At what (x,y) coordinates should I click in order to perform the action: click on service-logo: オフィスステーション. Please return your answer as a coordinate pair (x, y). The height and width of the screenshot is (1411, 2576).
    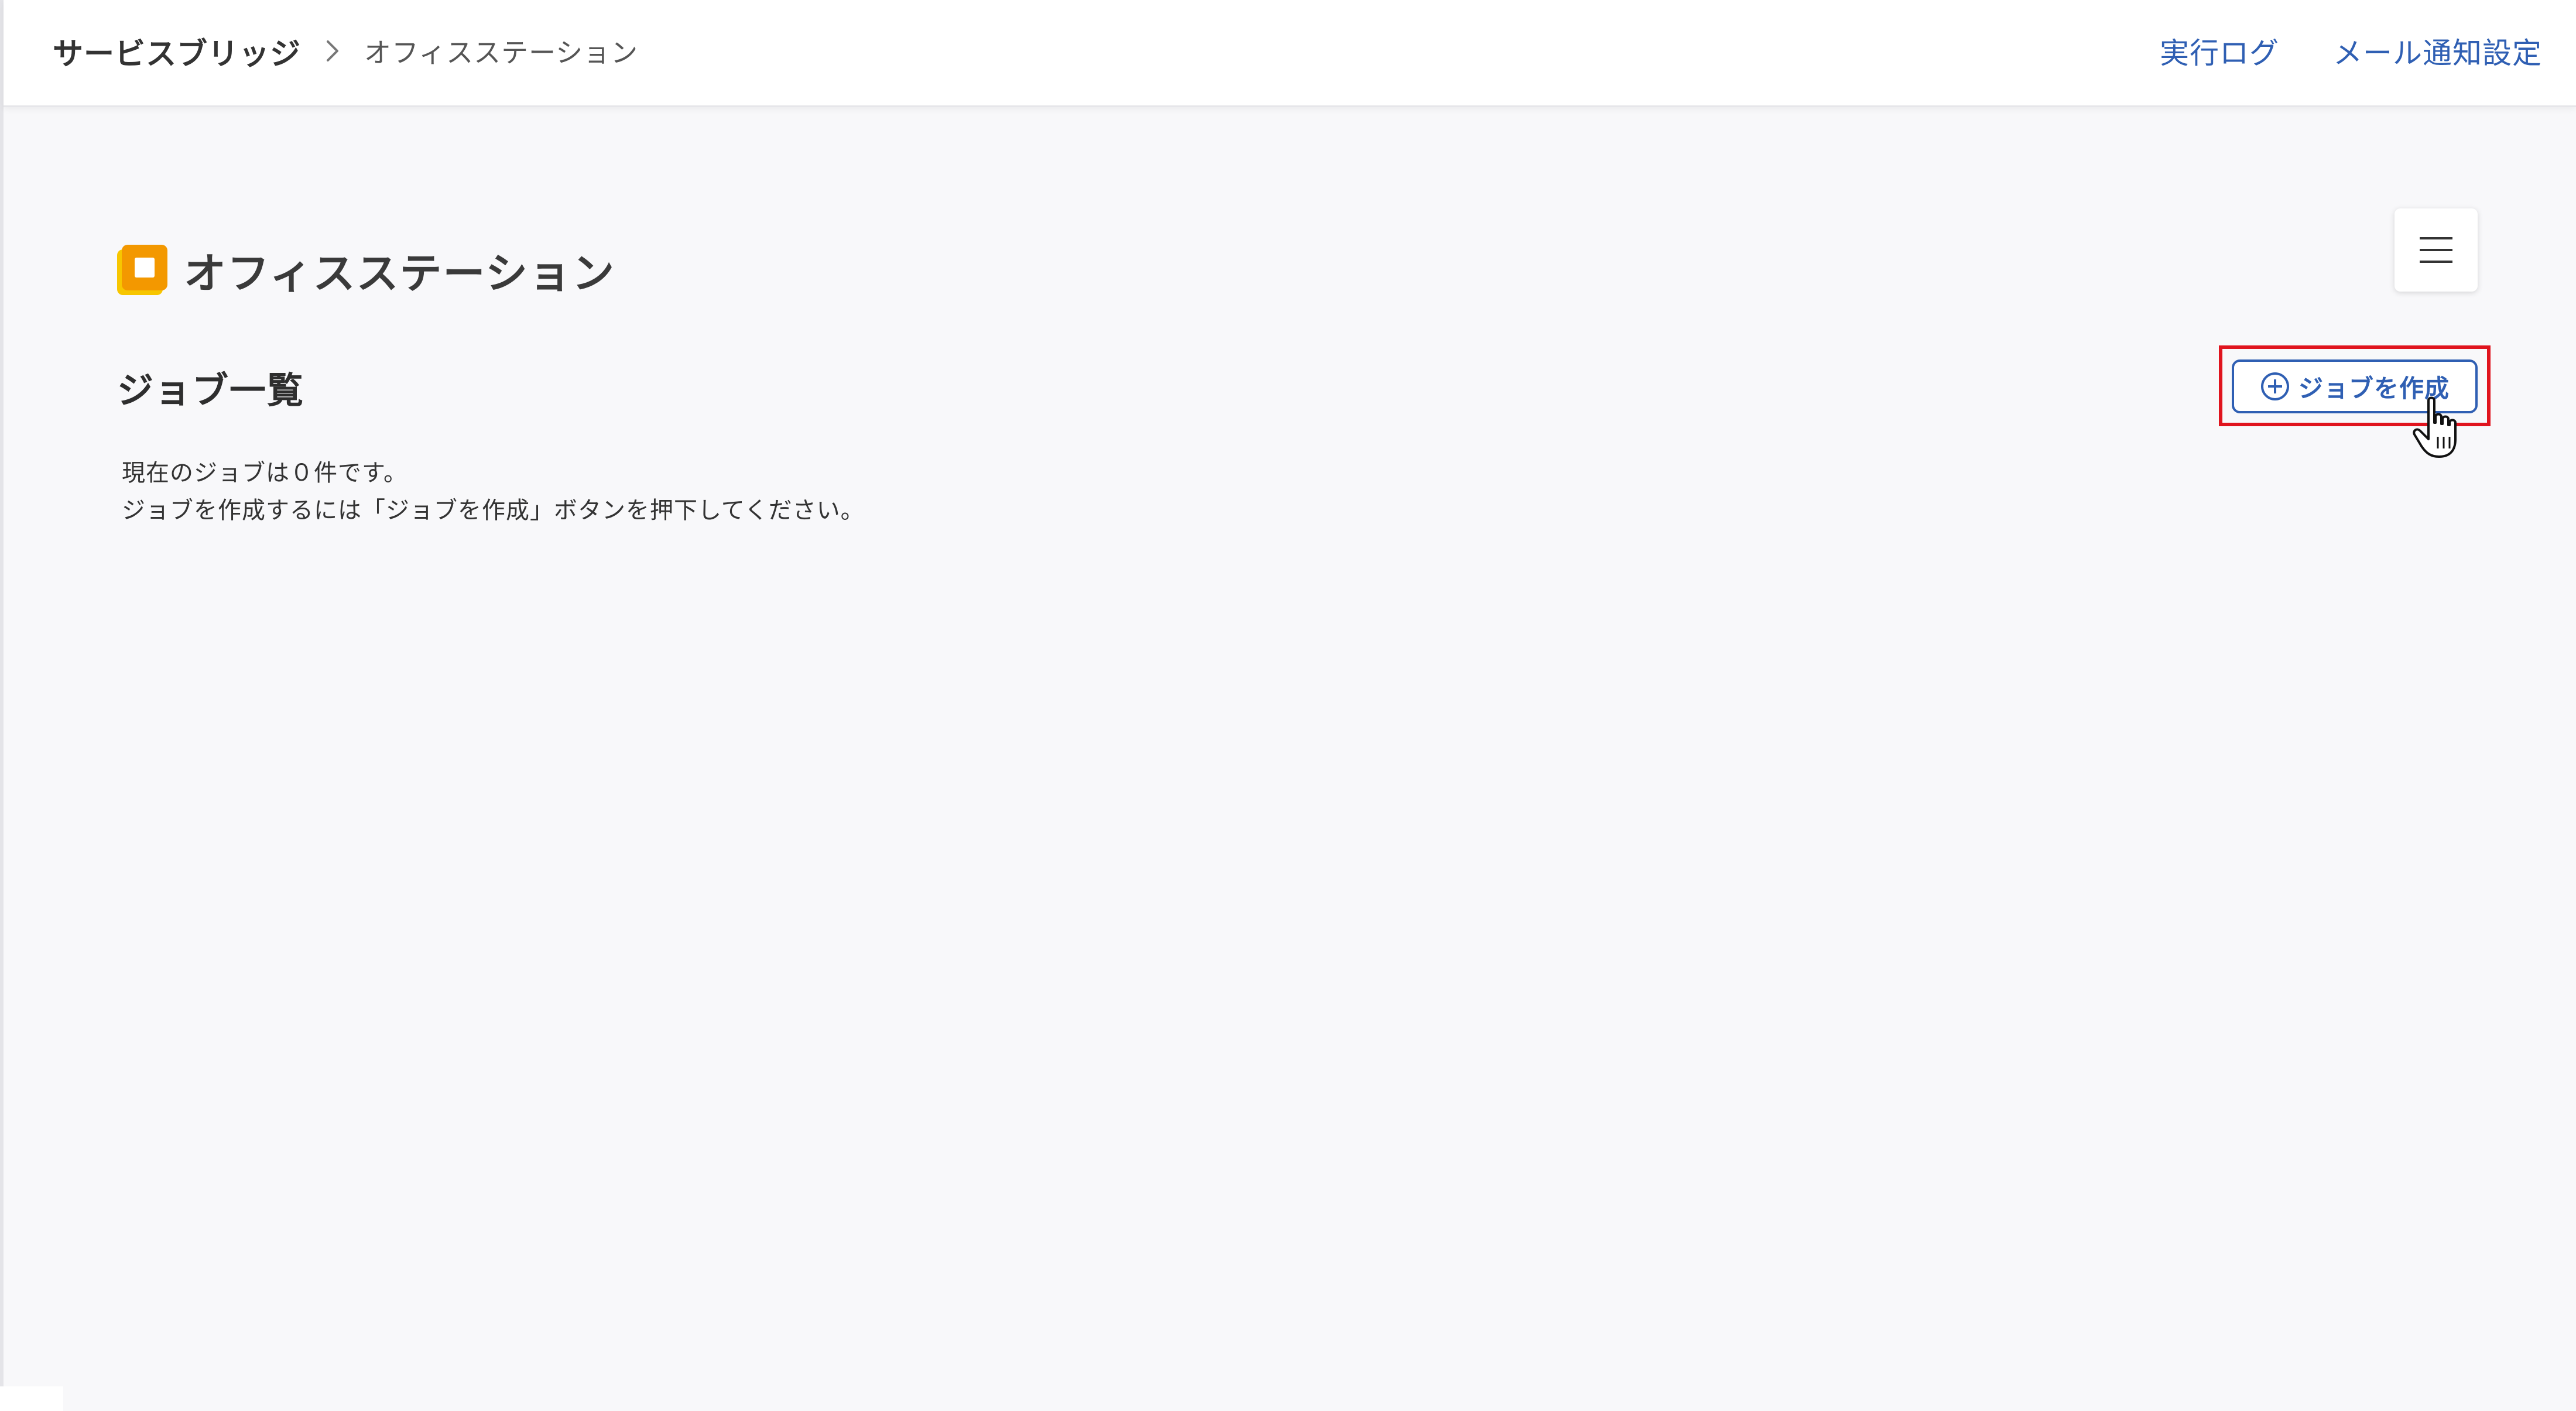
    Looking at the image, I should click on (366, 270).